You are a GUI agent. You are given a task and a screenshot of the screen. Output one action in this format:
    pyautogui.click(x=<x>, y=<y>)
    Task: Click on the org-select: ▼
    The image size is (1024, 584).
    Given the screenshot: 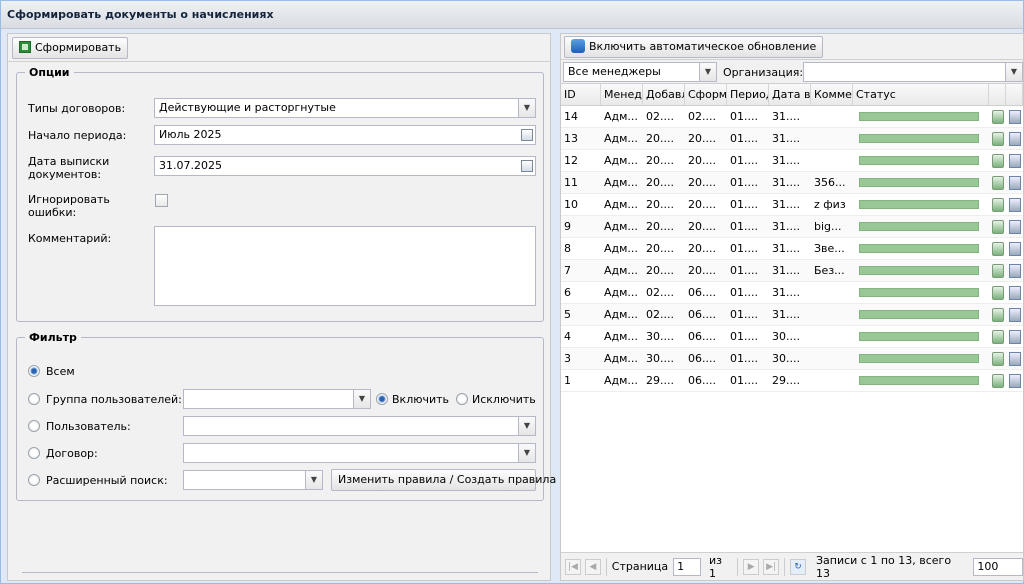 What is the action you would take?
    pyautogui.click(x=913, y=72)
    